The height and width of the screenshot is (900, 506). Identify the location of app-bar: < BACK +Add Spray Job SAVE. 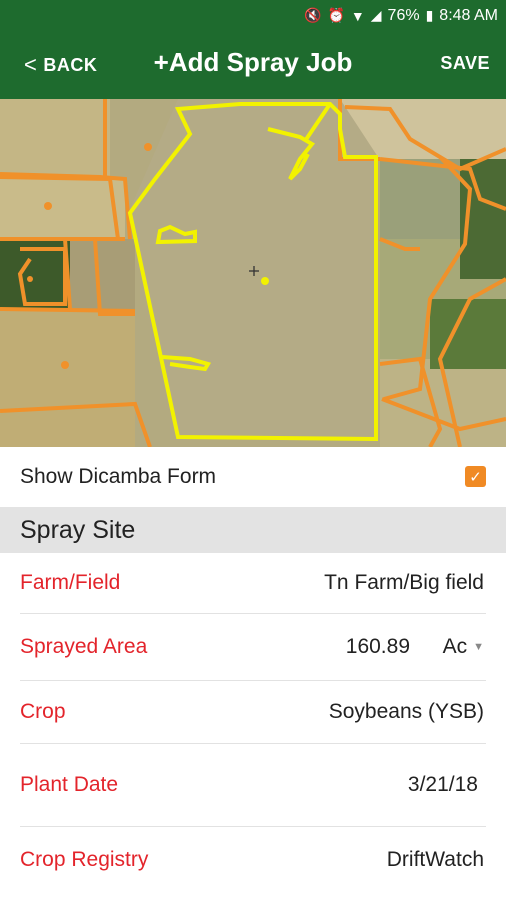
(253, 65).